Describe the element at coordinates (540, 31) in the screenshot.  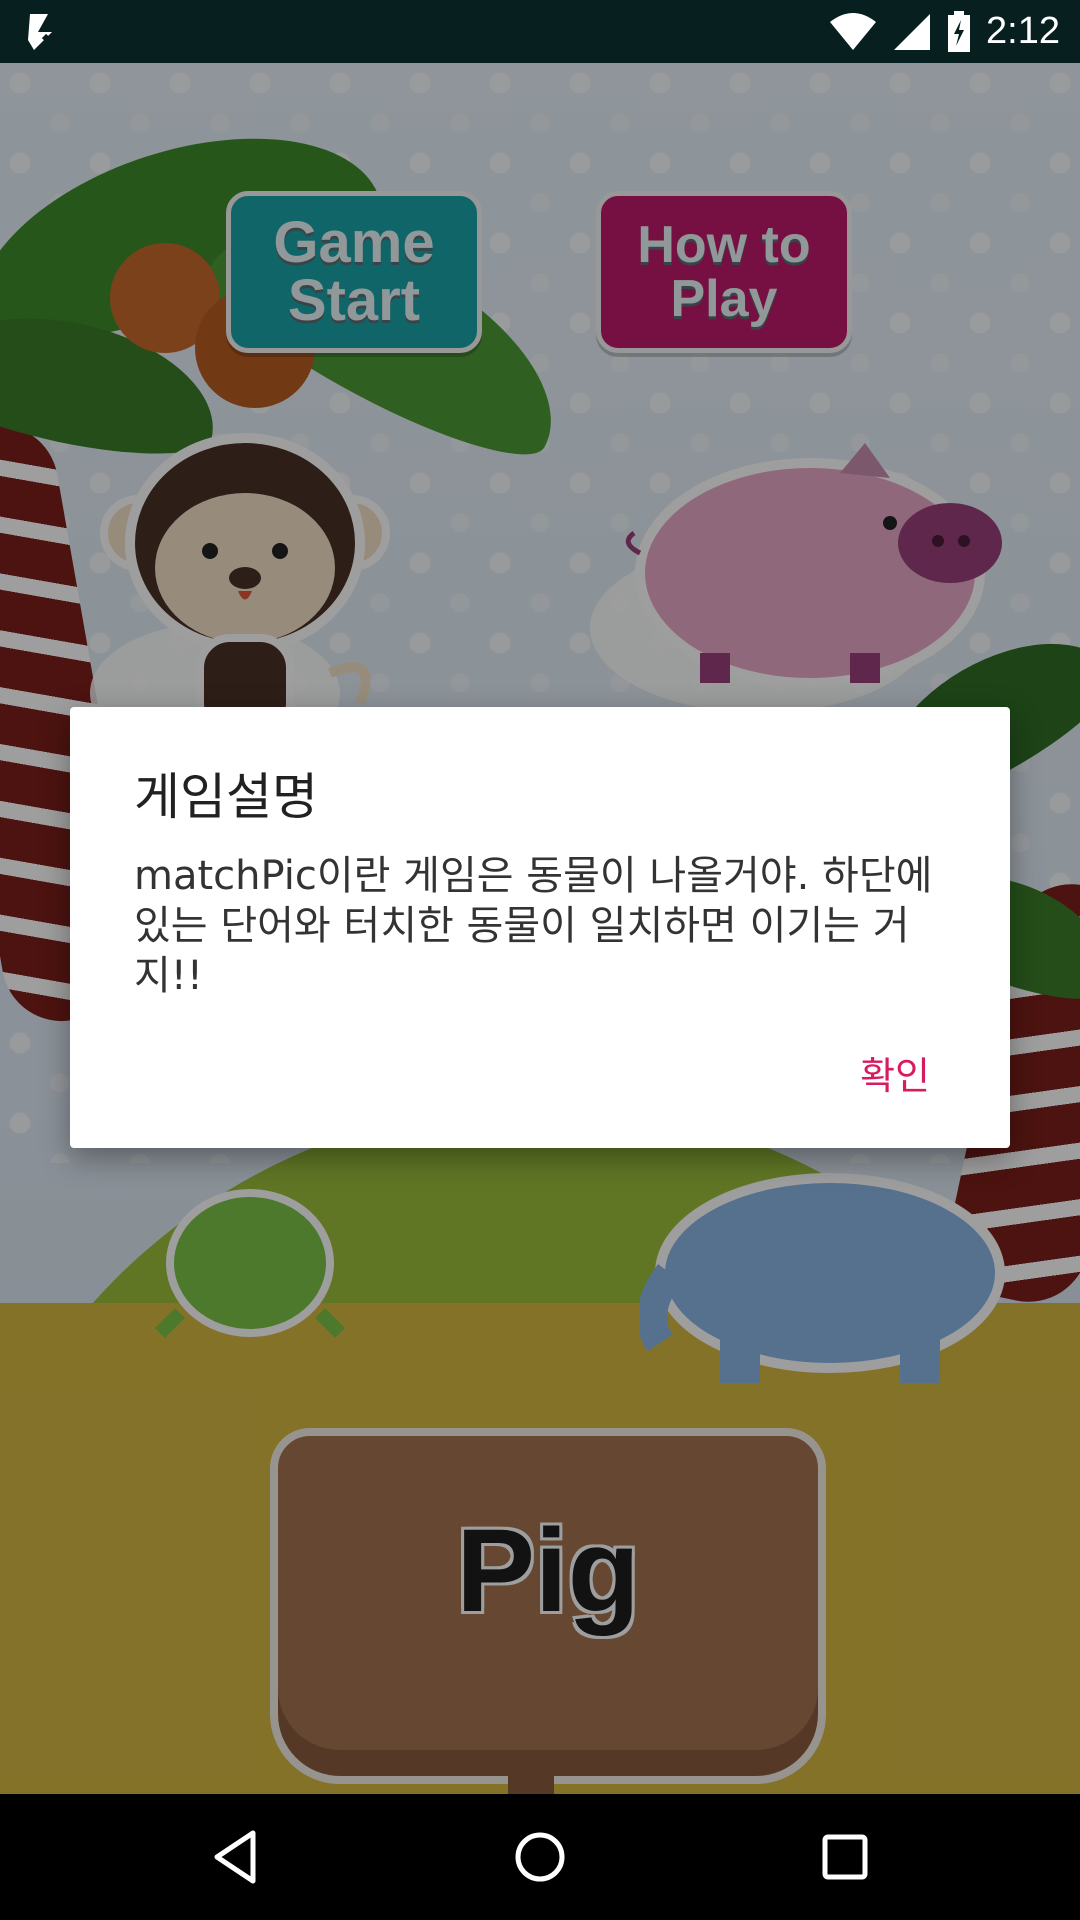
I see `status-bar: 2:12` at that location.